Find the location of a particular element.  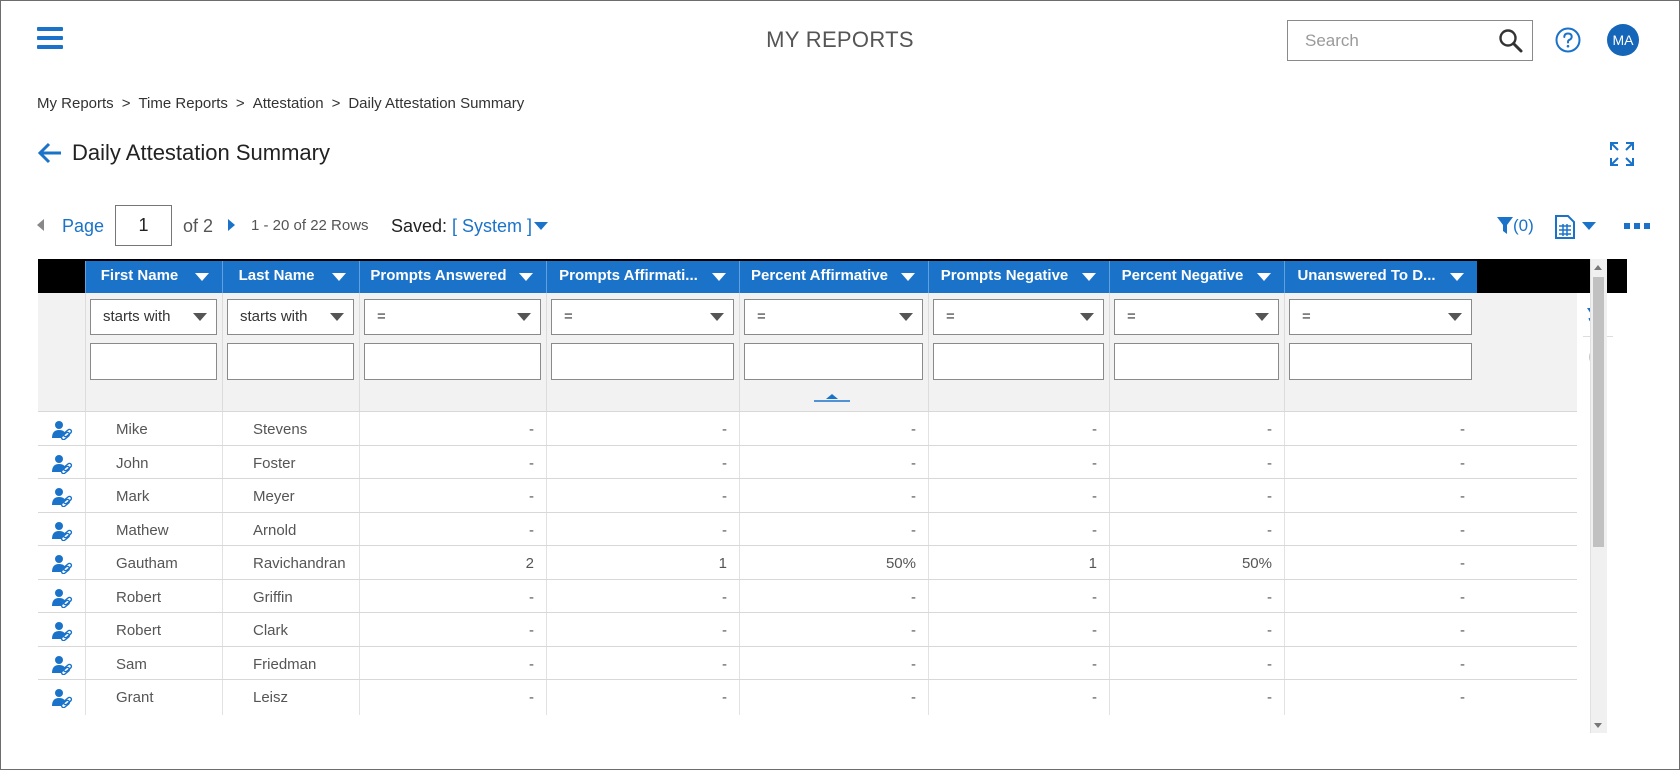

table-row: Sam Friedman - - - - - - is located at coordinates (807, 664).